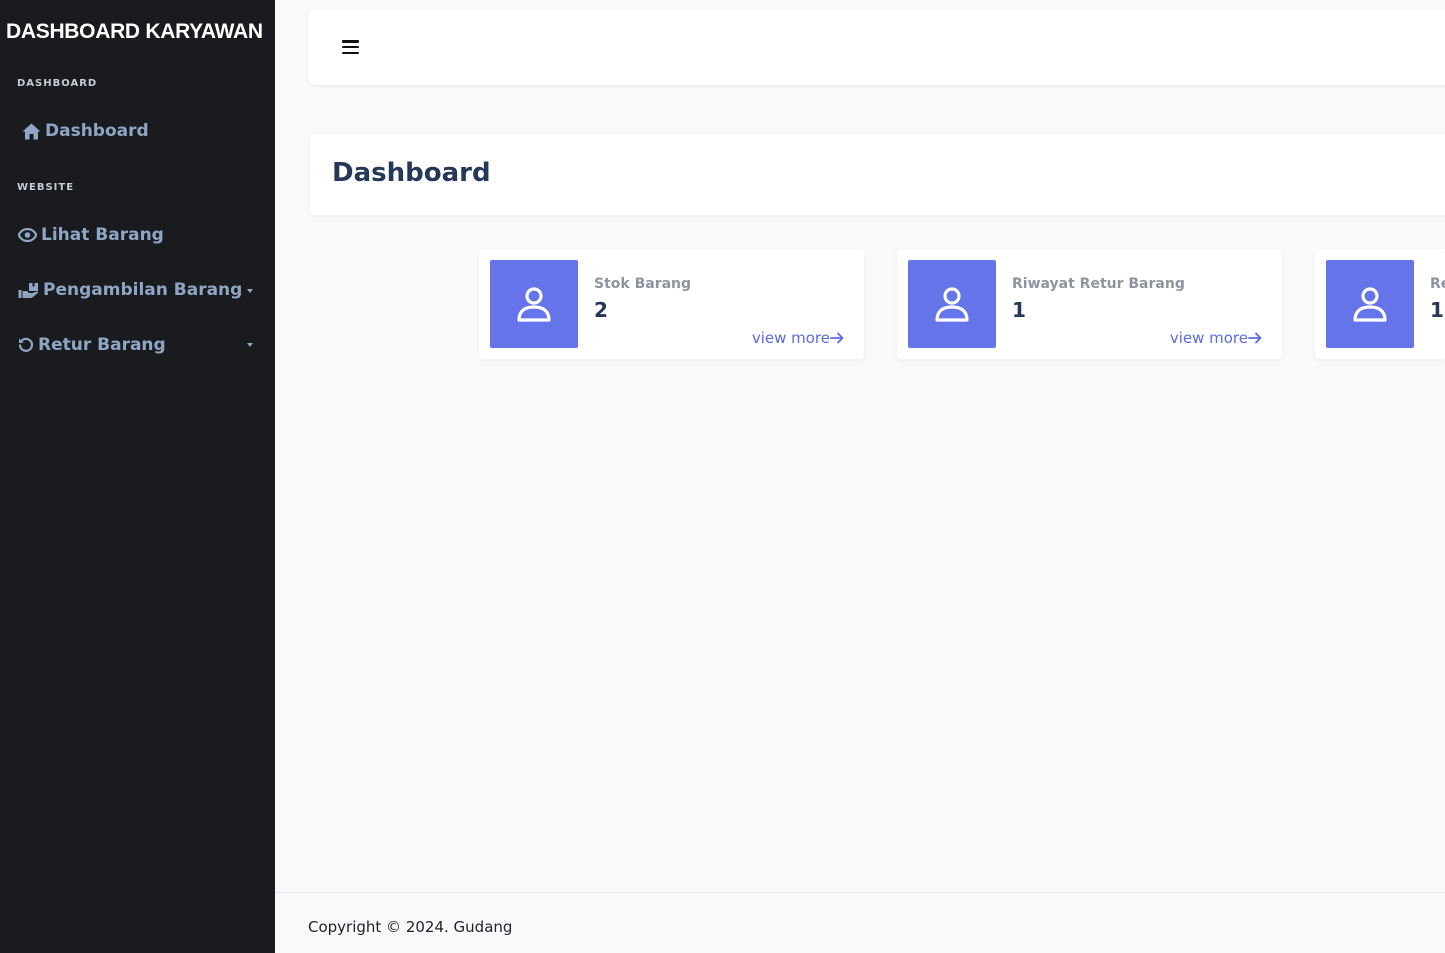 This screenshot has height=953, width=1445. I want to click on page-header: Dashboard, so click(877, 174).